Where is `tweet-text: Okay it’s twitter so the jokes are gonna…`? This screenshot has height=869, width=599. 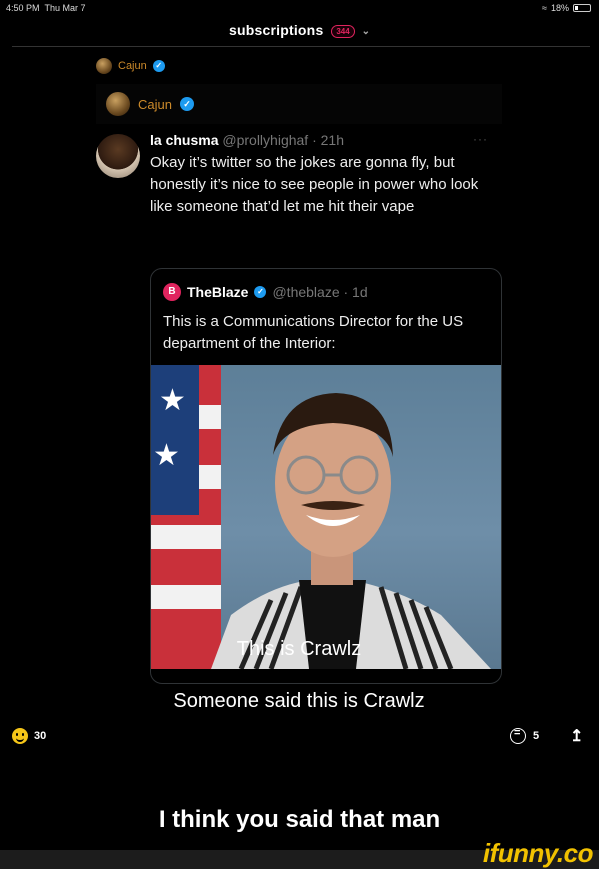 tweet-text: Okay it’s twitter so the jokes are gonna… is located at coordinates (314, 184).